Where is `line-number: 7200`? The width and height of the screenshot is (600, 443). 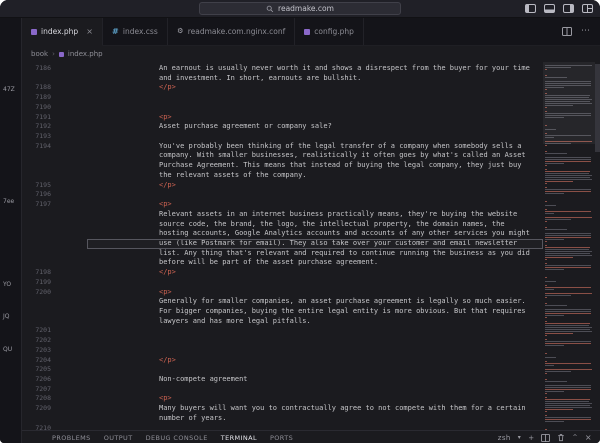 line-number: 7200 is located at coordinates (43, 291).